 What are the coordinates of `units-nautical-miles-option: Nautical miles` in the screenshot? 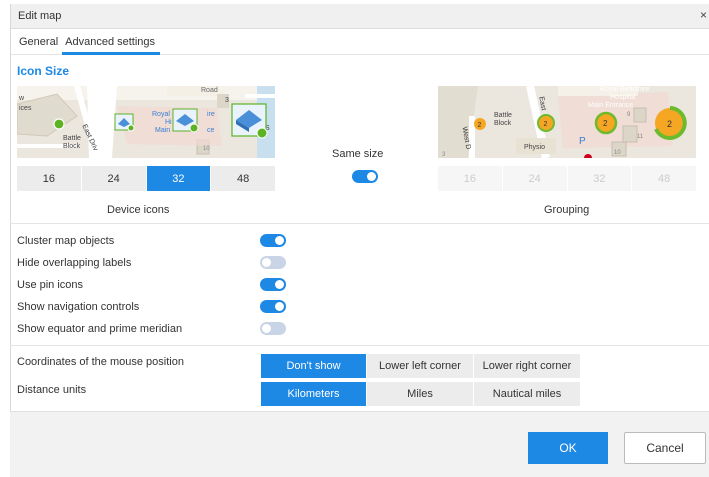 It's located at (527, 394).